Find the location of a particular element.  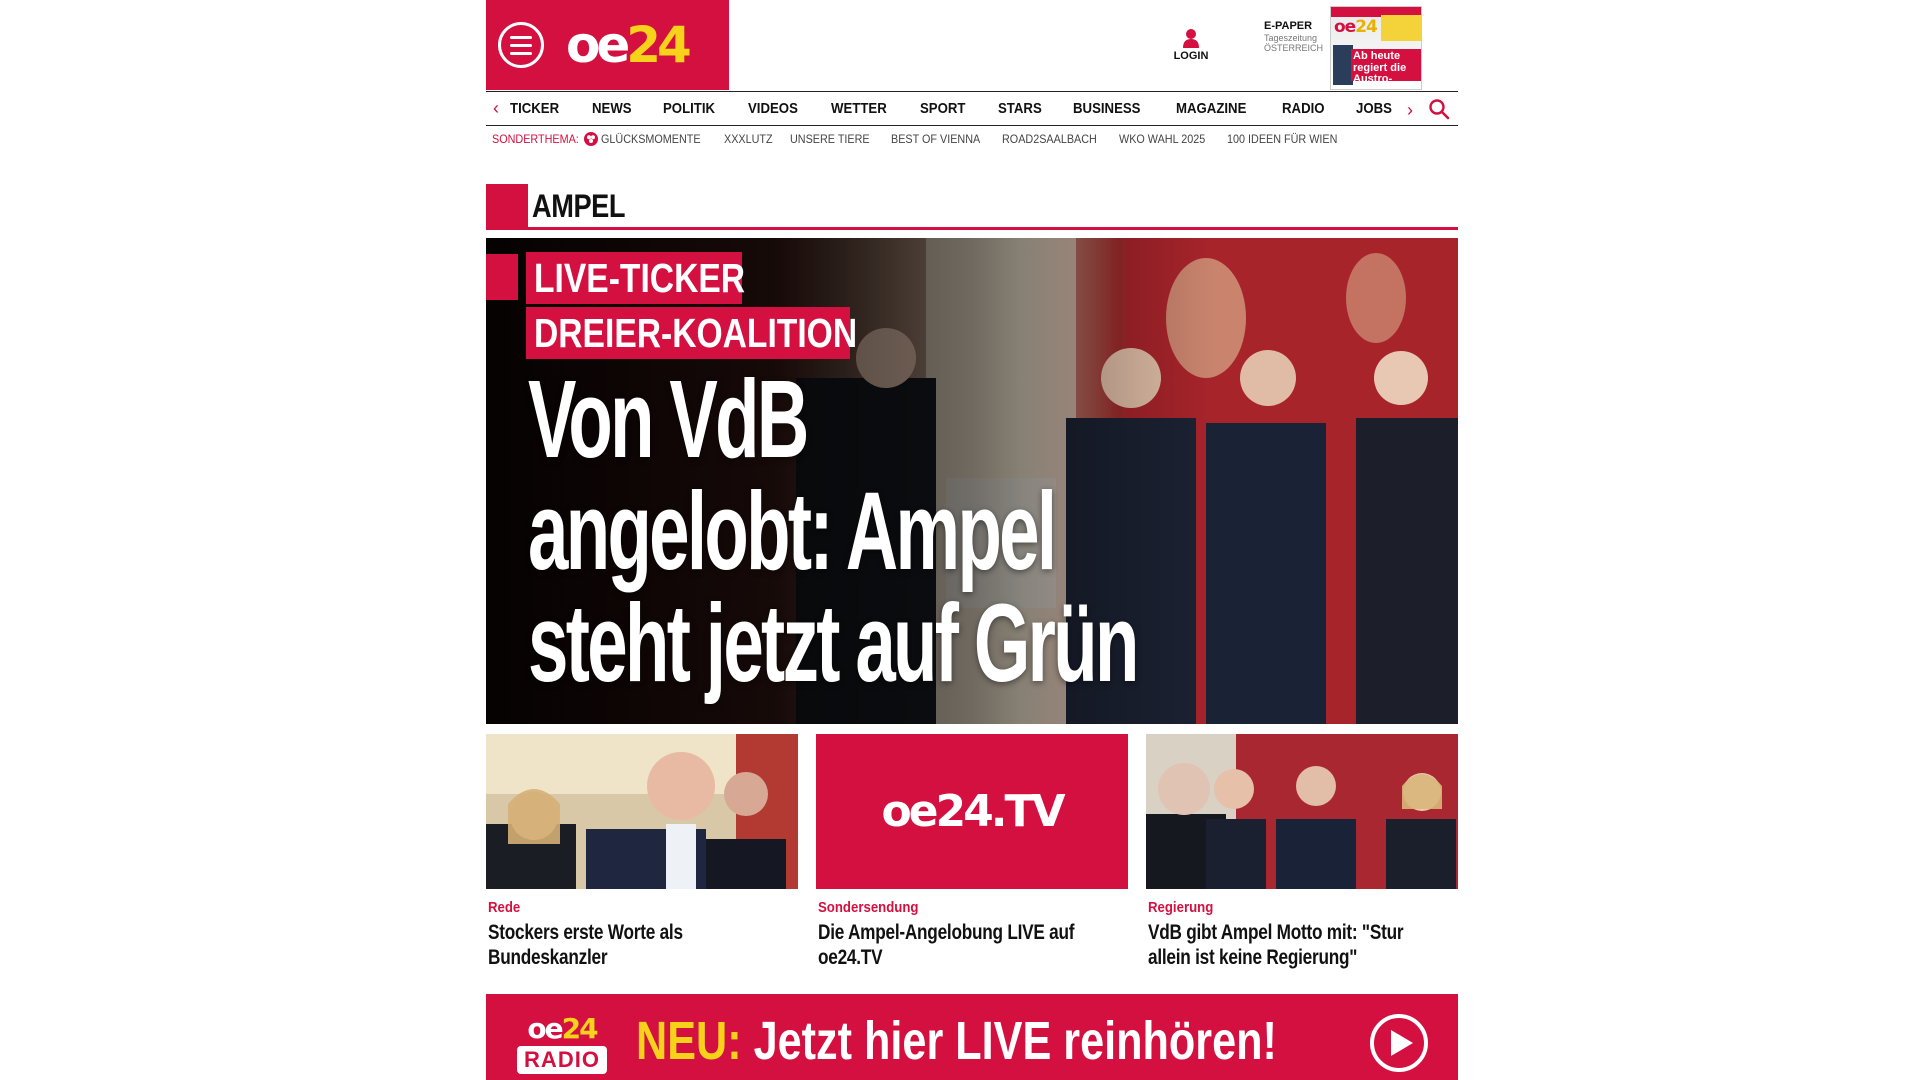

cover-logo: oe24 is located at coordinates (1356, 27).